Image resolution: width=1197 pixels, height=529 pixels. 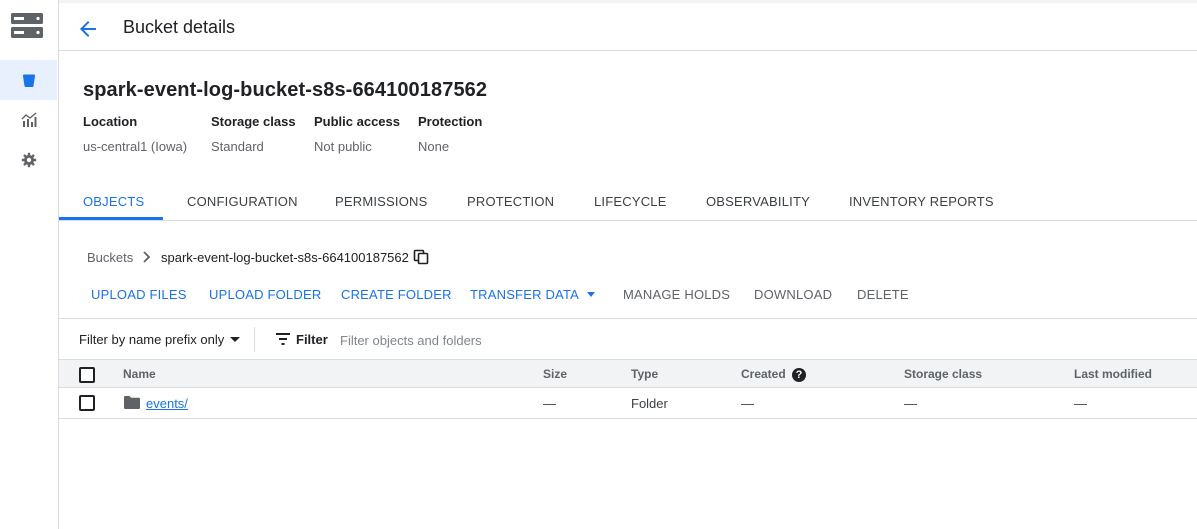 What do you see at coordinates (132, 402) in the screenshot?
I see `folder-icon` at bounding box center [132, 402].